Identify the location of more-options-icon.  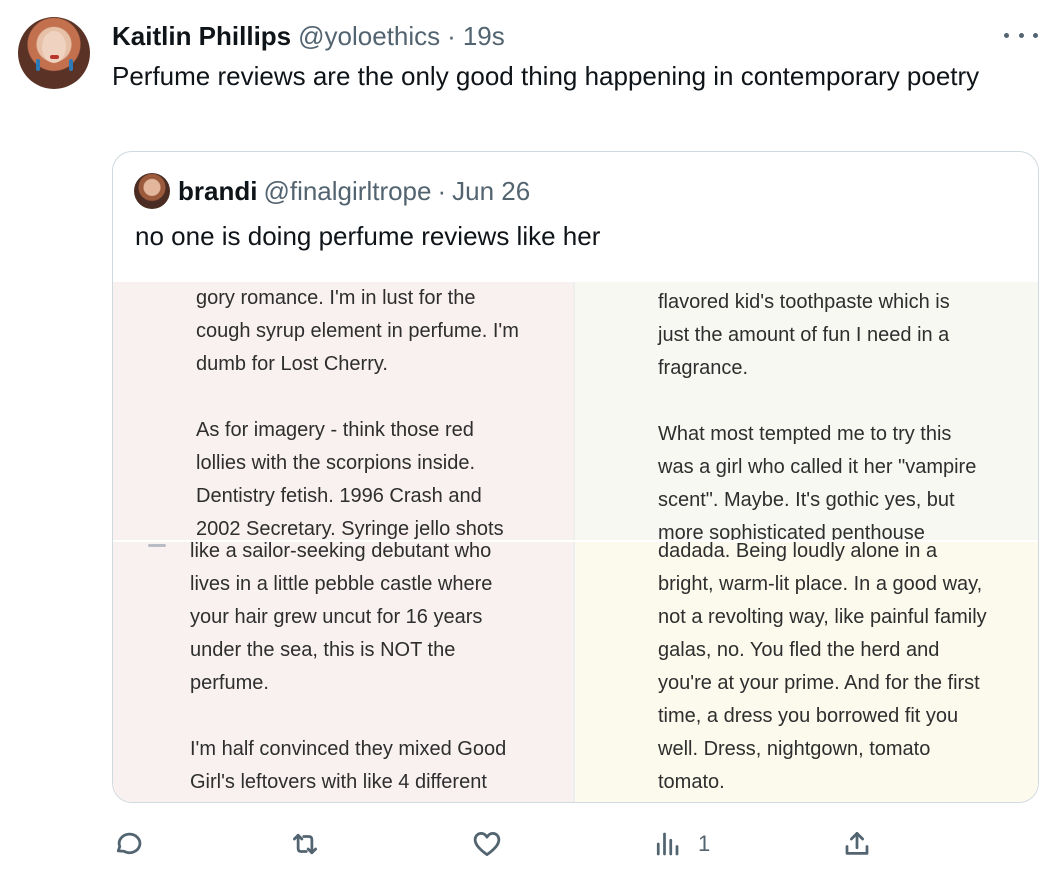
(1021, 35).